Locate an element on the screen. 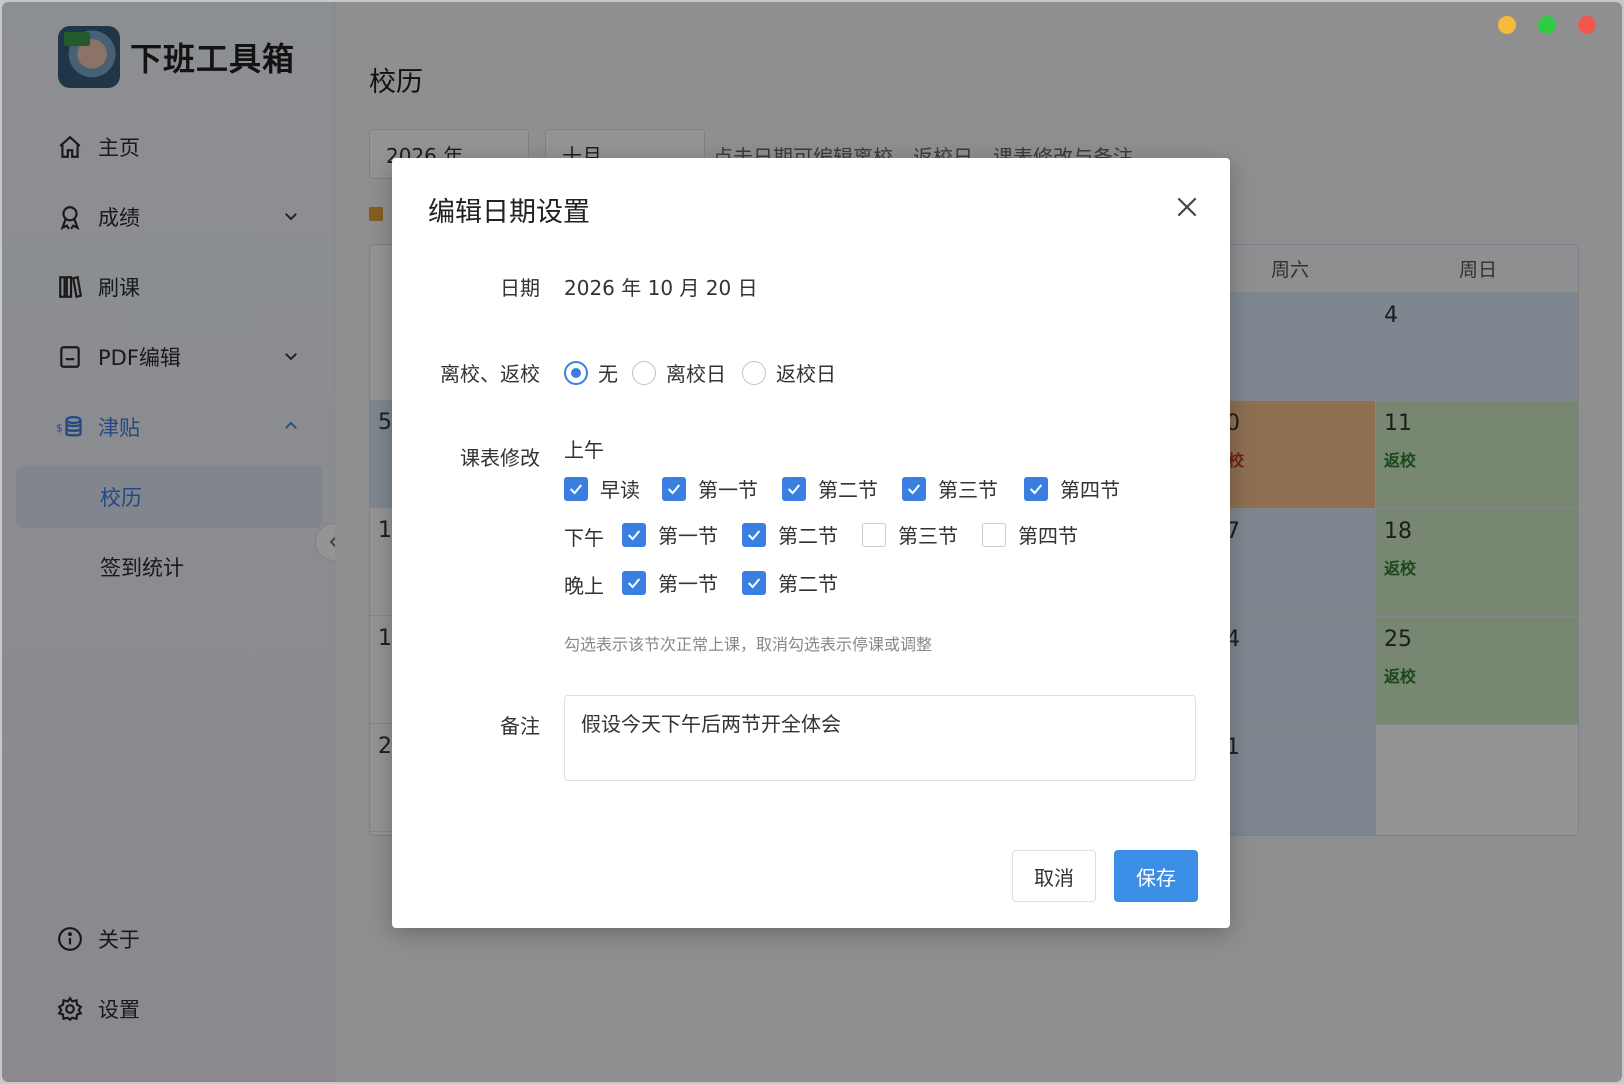 The image size is (1624, 1084). dialog-title: 编辑日期设置 is located at coordinates (509, 212).